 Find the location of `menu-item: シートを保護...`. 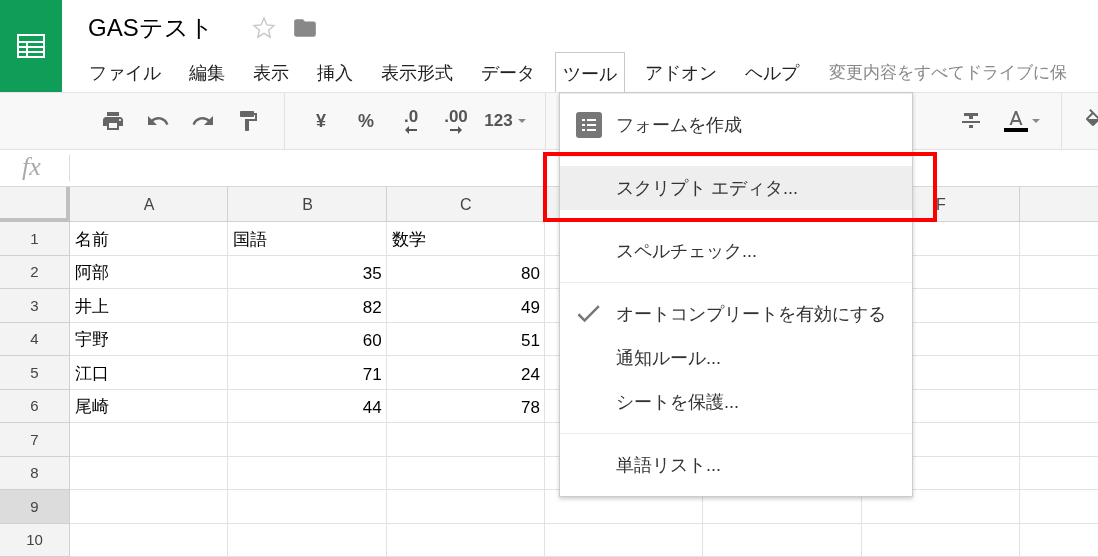

menu-item: シートを保護... is located at coordinates (736, 402).